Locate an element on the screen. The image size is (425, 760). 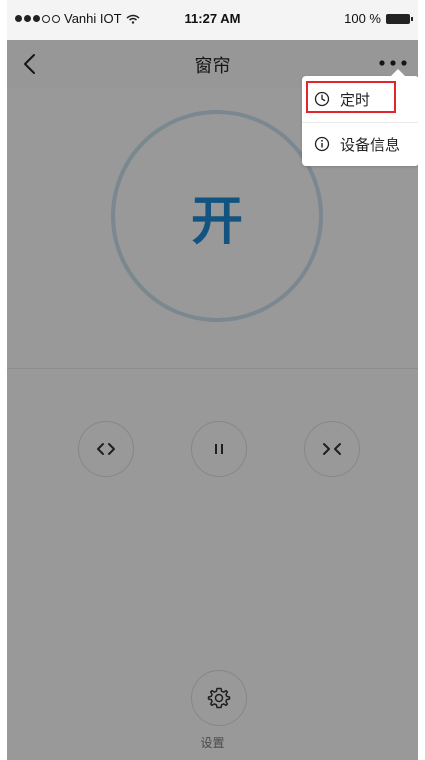
status-bar: Vanhi IOT 11:27 AM 100 % is located at coordinates (212, 20).